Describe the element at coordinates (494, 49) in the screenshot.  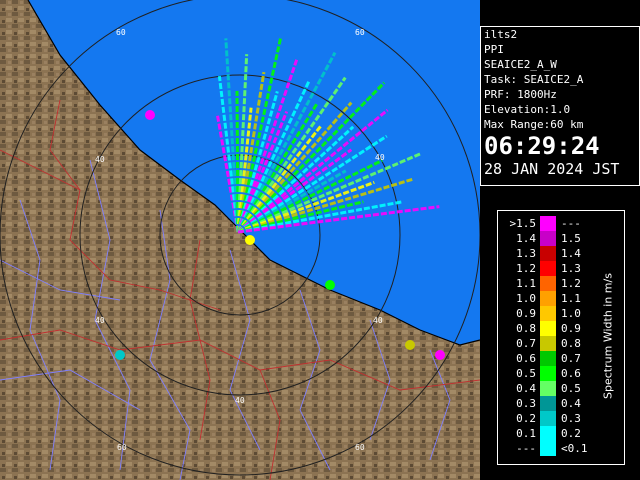
I see `product-type: PPI` at that location.